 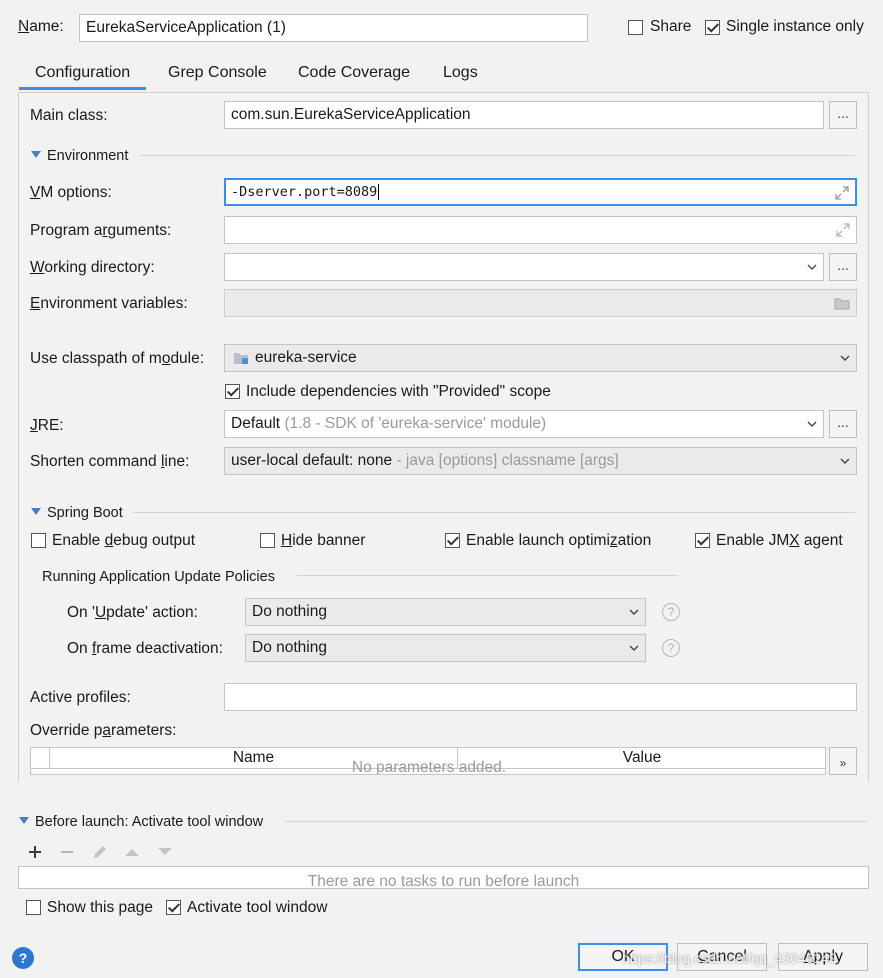 What do you see at coordinates (124, 540) in the screenshot?
I see `debug-output-label: Enable debug output` at bounding box center [124, 540].